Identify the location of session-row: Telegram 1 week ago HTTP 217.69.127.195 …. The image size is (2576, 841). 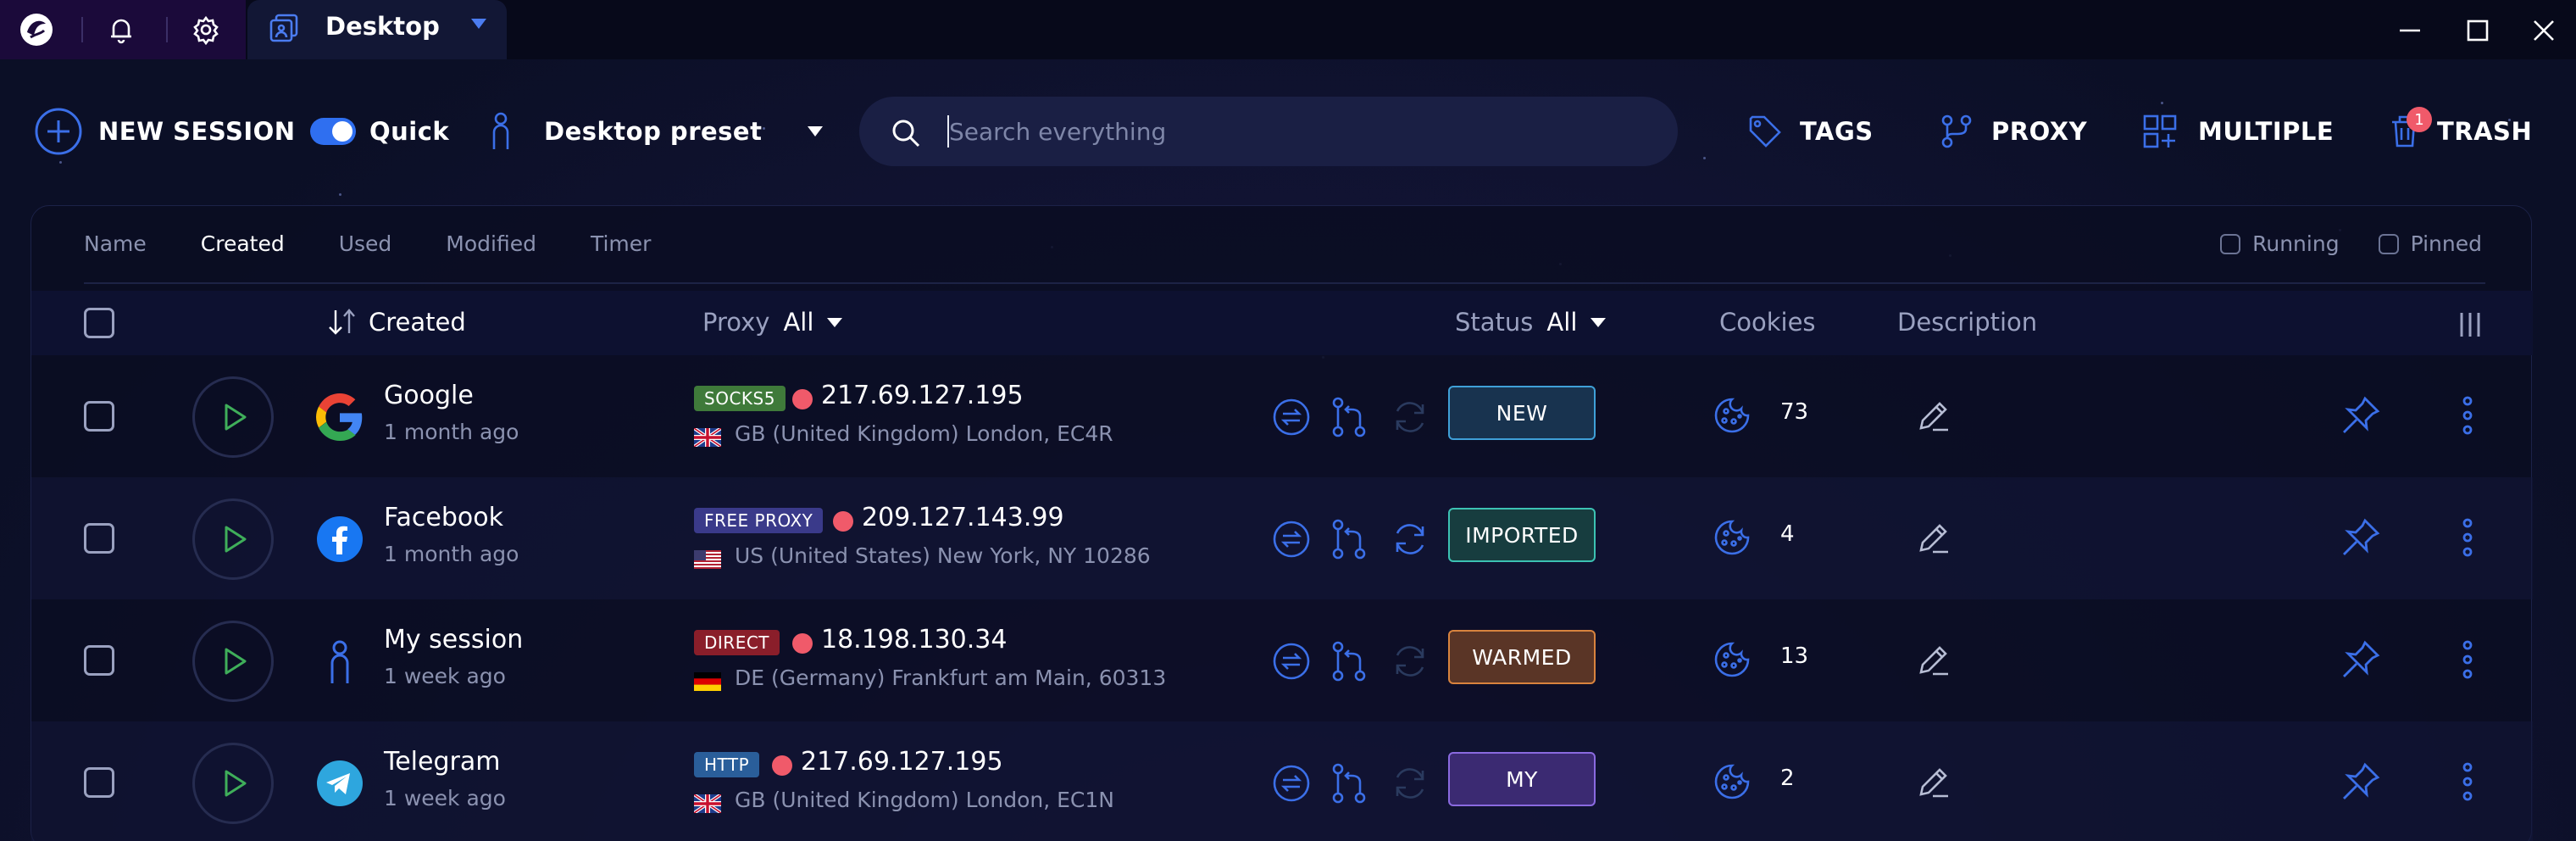
(1282, 781).